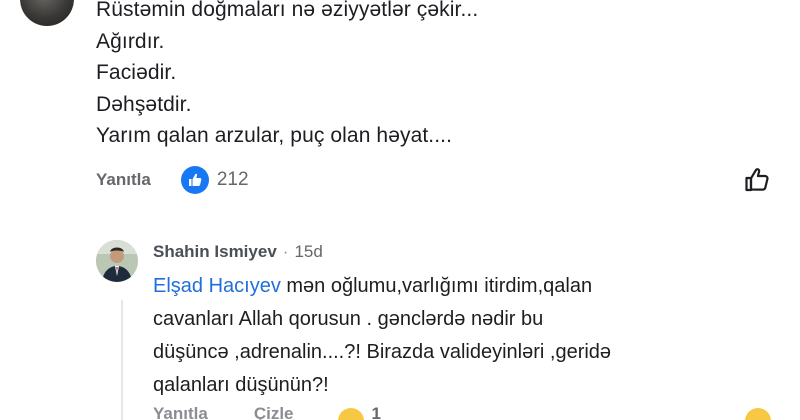 The height and width of the screenshot is (420, 800). What do you see at coordinates (376, 412) in the screenshot?
I see `reply-reaction-count: 1` at bounding box center [376, 412].